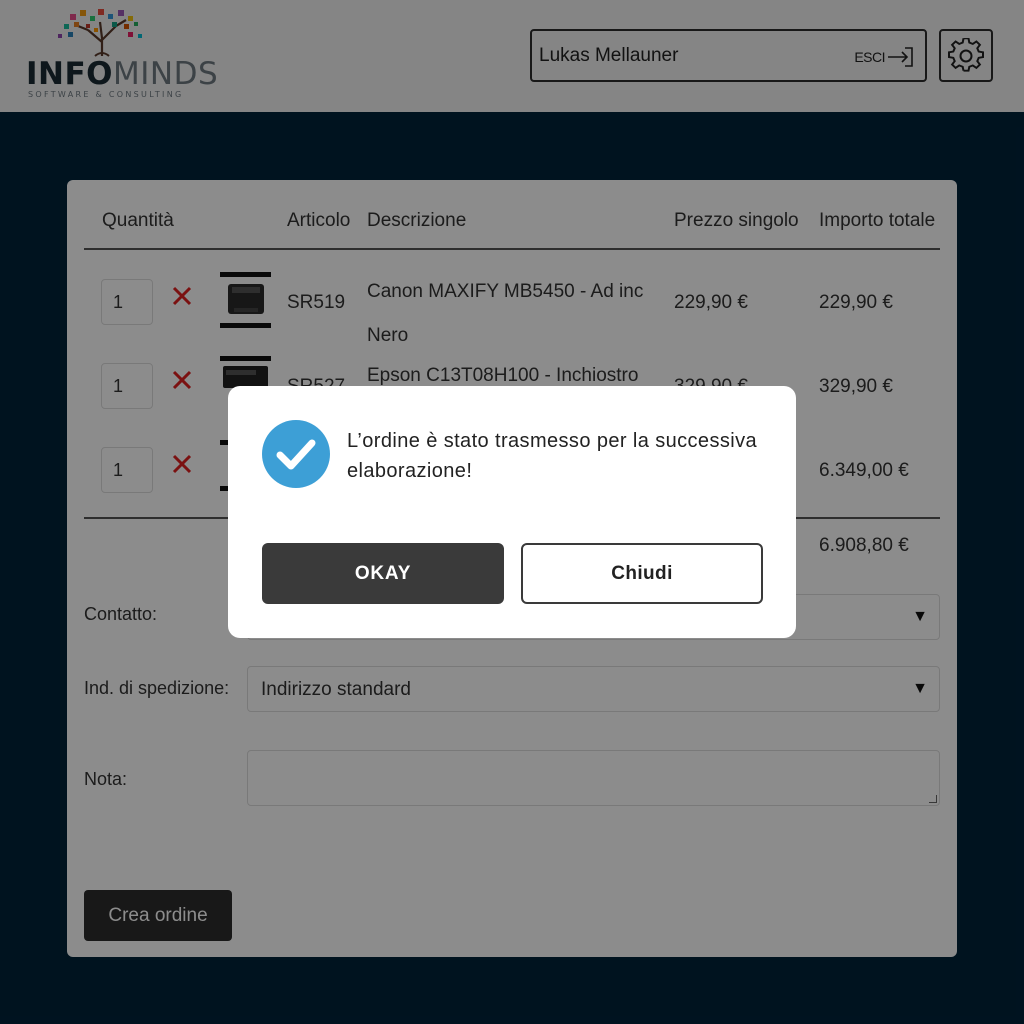  Describe the element at coordinates (383, 573) in the screenshot. I see `okay-button: OKAY` at that location.